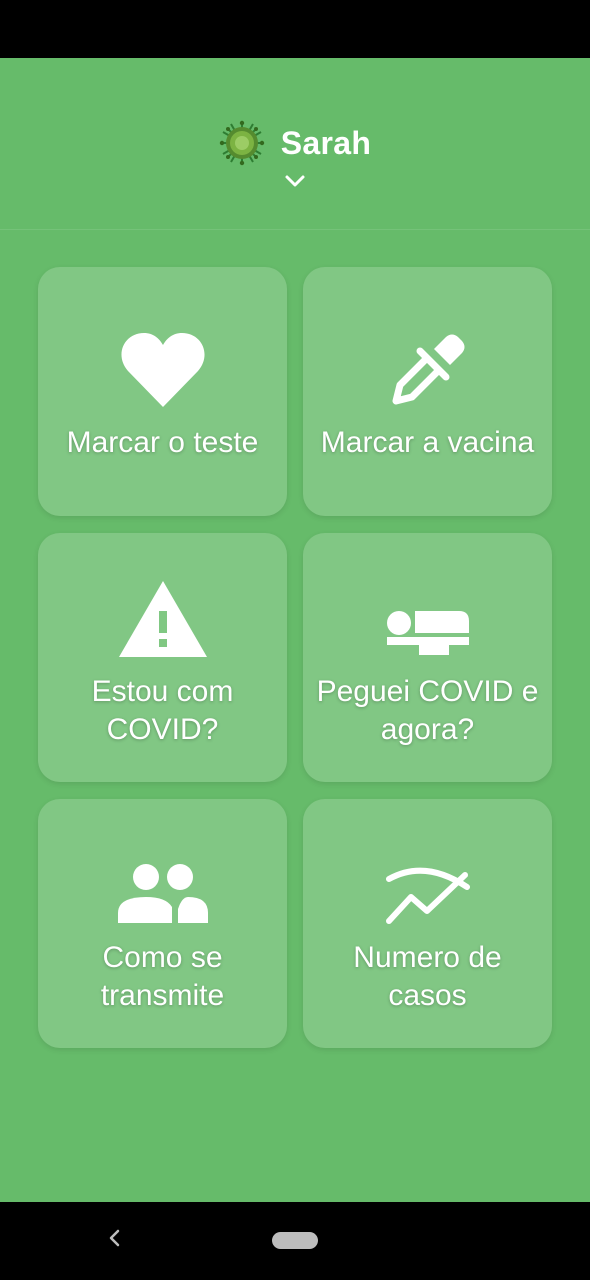  What do you see at coordinates (162, 442) in the screenshot?
I see `tile-label: Marcar o teste` at bounding box center [162, 442].